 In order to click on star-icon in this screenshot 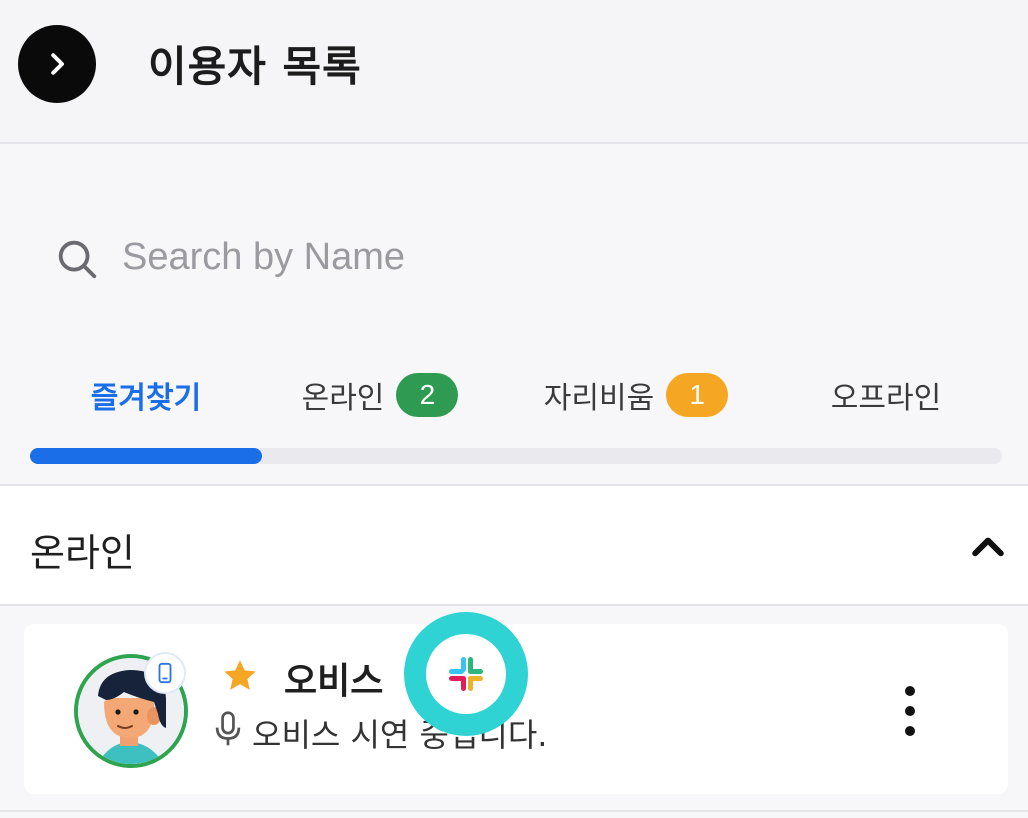, I will do `click(240, 676)`.